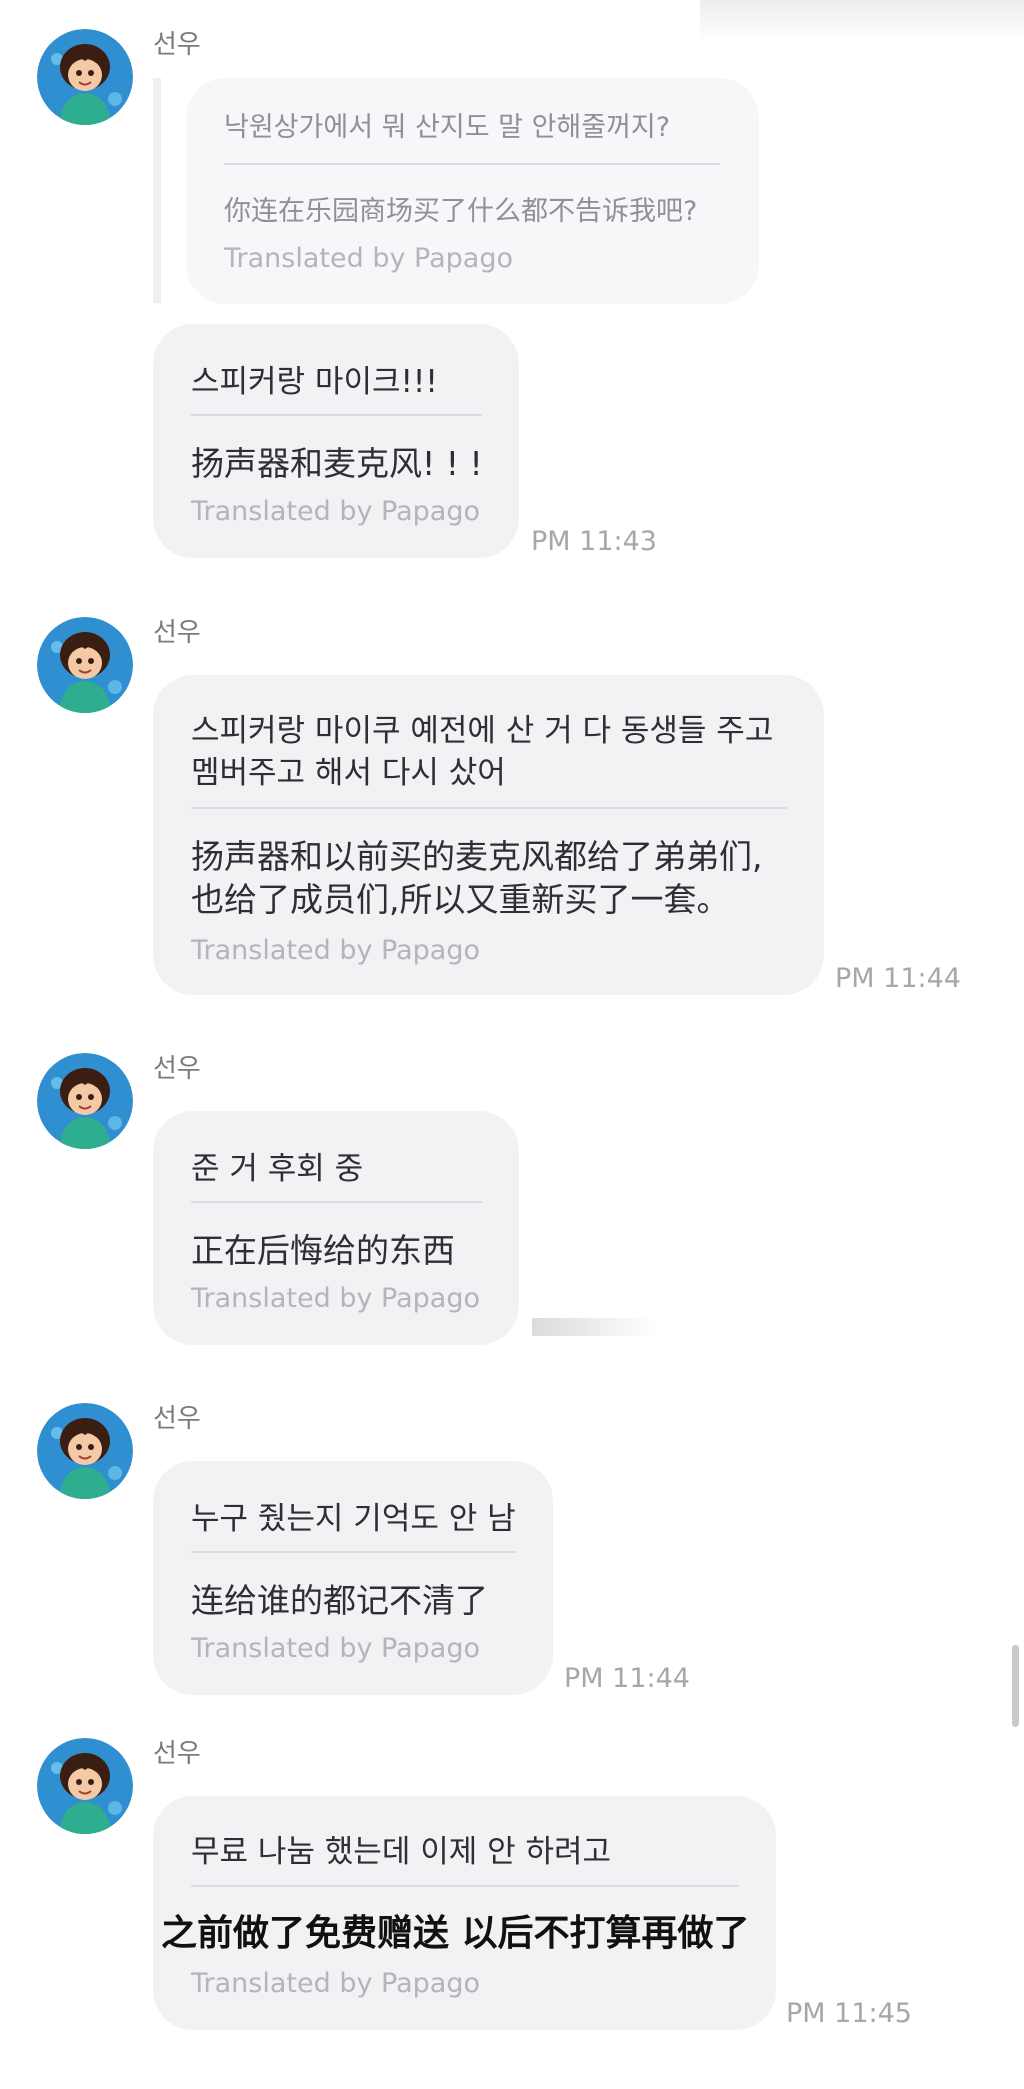 This screenshot has width=1024, height=2089. What do you see at coordinates (314, 382) in the screenshot?
I see `message-korean-text: 스피커랑 마이크!!!` at bounding box center [314, 382].